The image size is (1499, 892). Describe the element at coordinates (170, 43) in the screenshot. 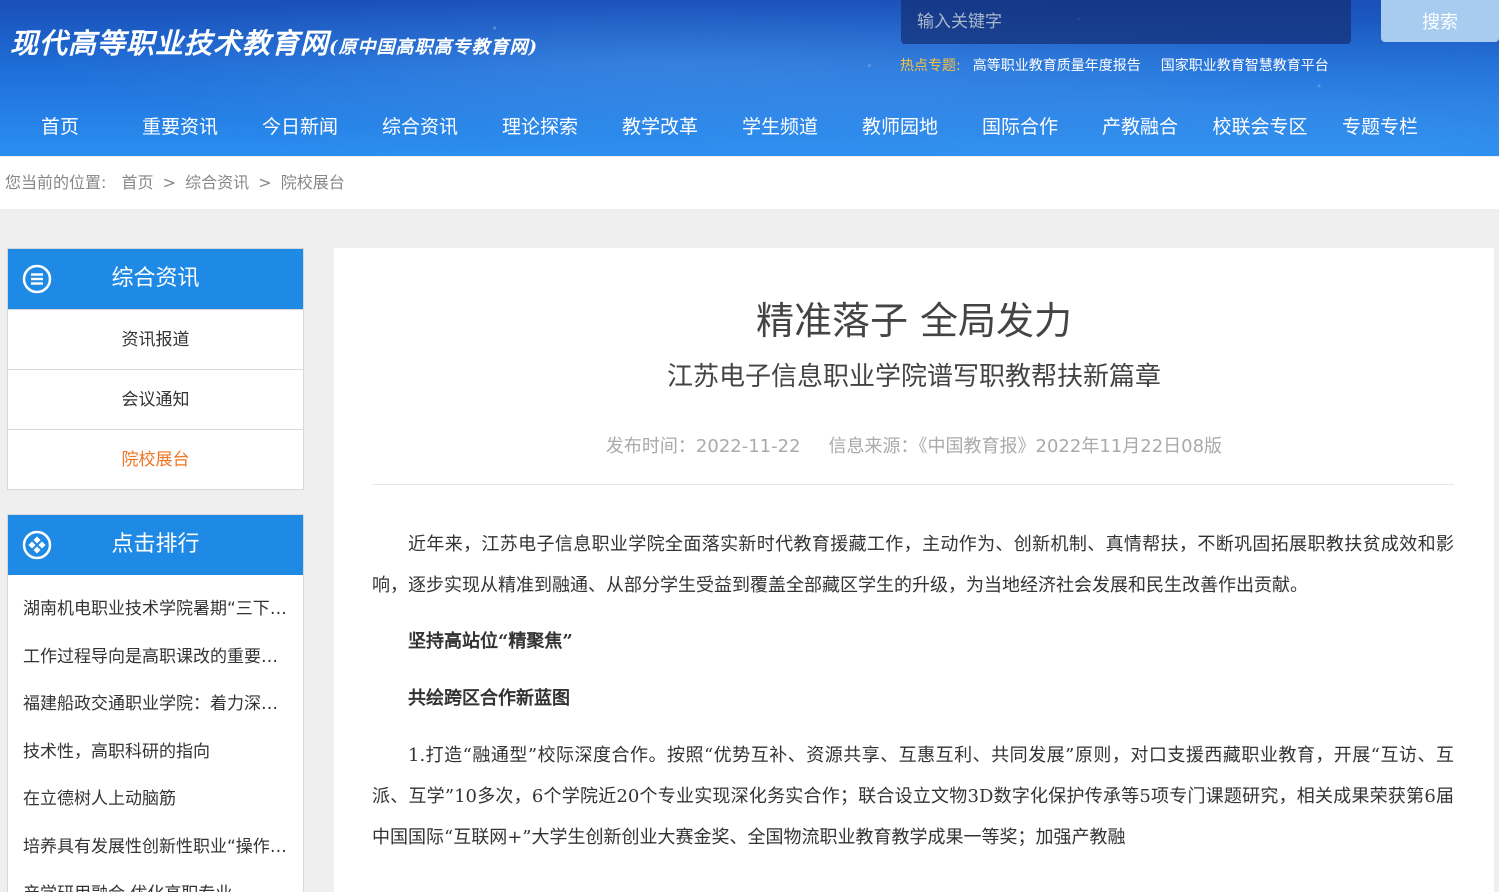

I see `logo-main-text: 现代高等职业技术教育网` at that location.